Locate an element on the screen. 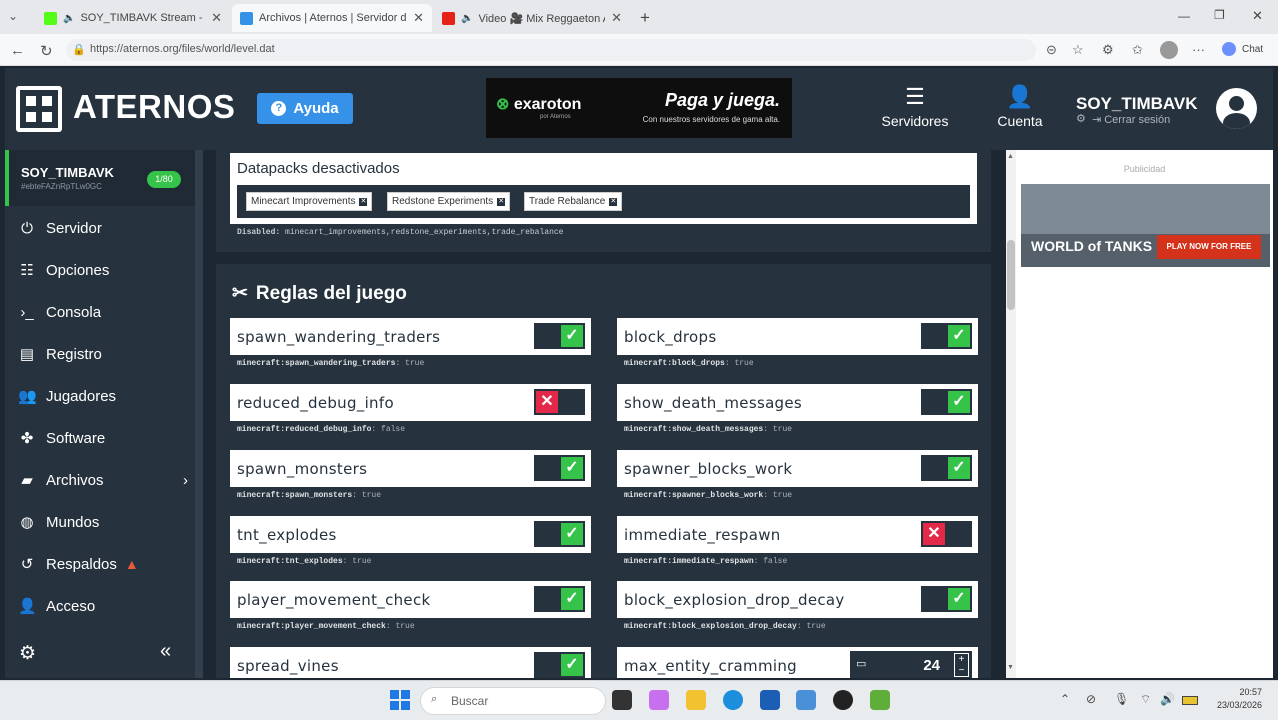  taskbar-search: Buscar is located at coordinates (513, 701).